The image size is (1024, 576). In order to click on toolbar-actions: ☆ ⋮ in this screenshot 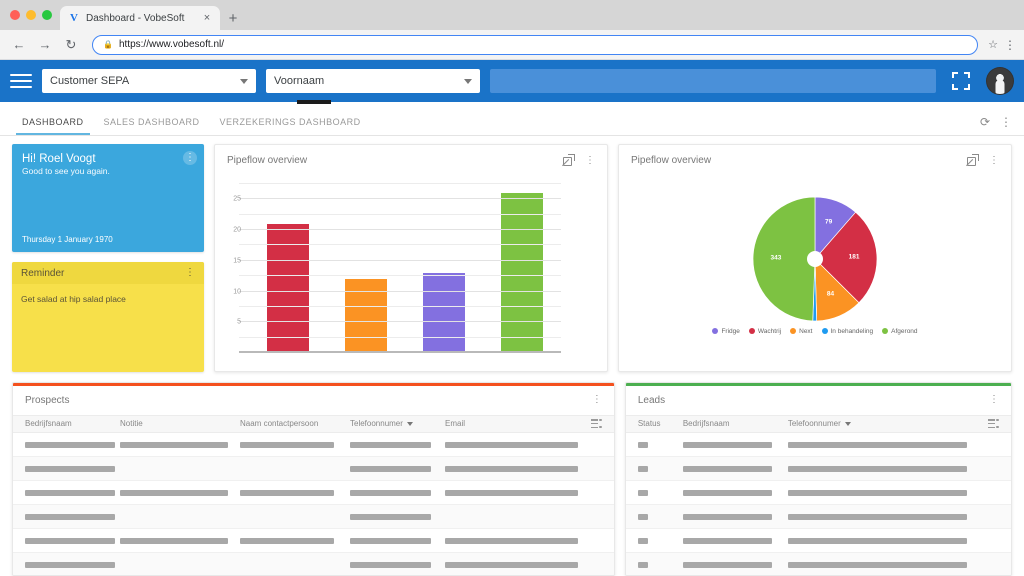, I will do `click(1002, 45)`.